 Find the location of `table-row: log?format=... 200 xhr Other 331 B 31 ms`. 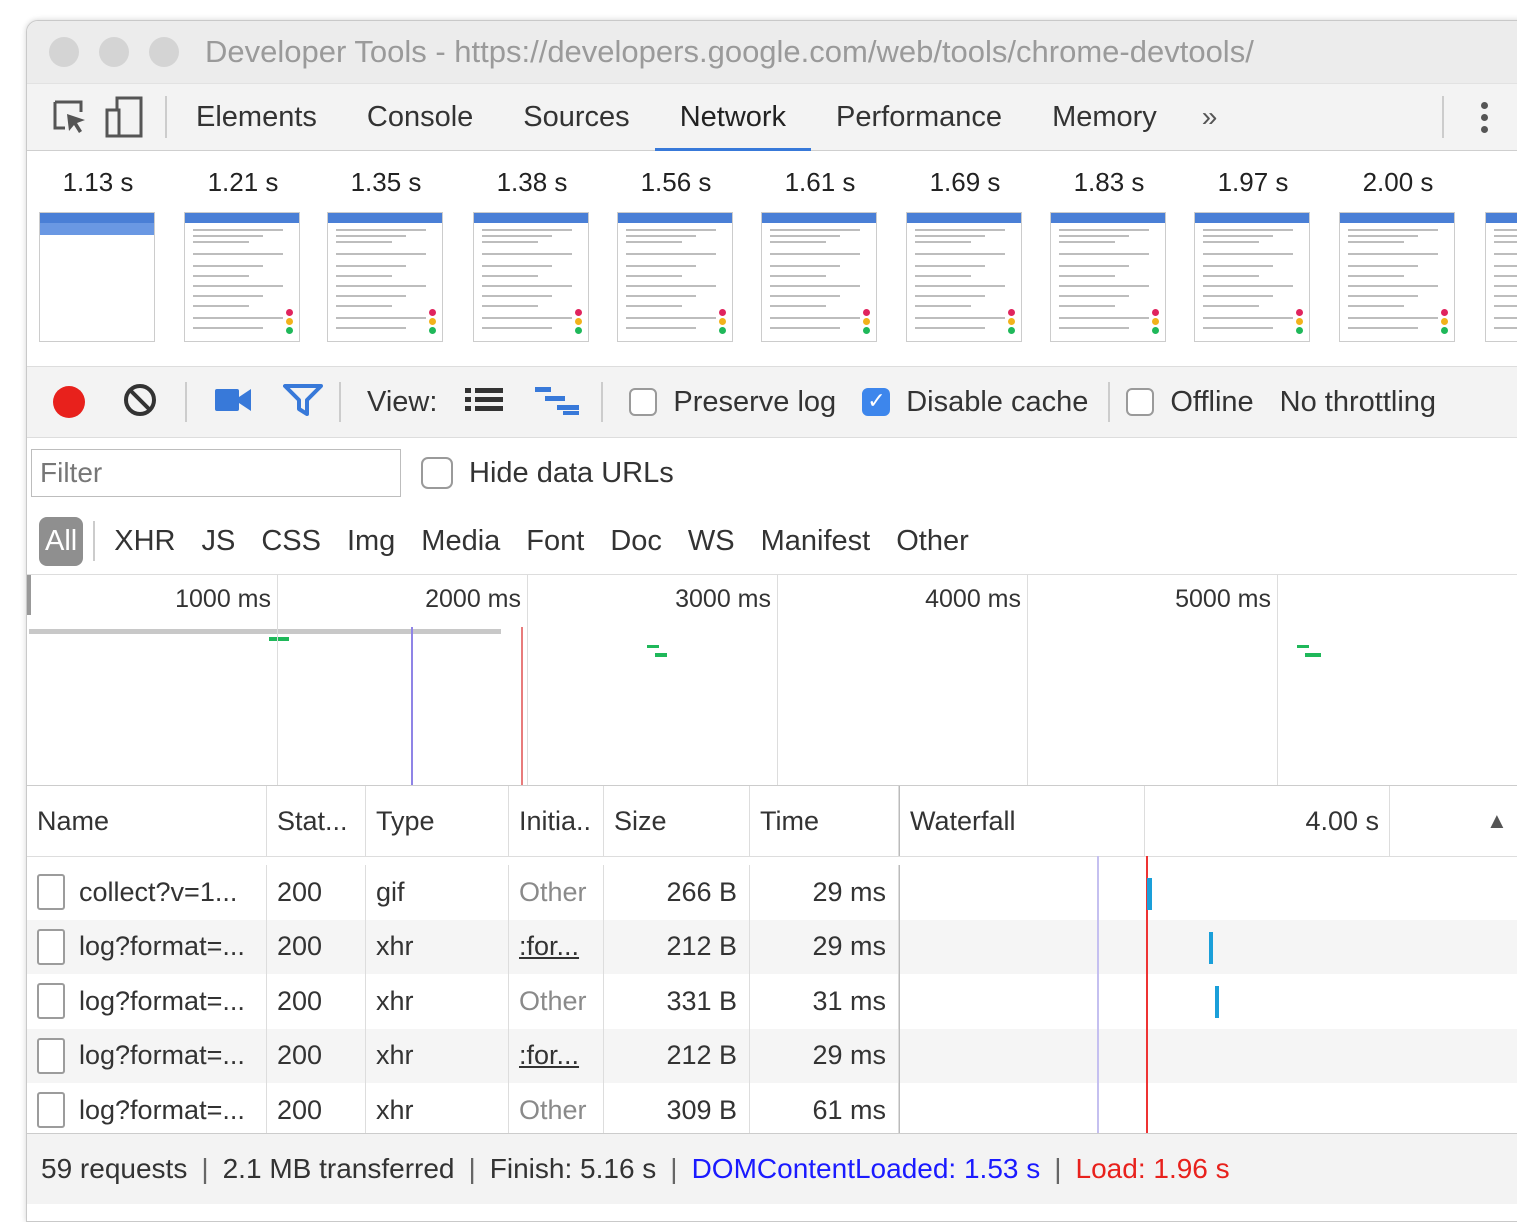

table-row: log?format=... 200 xhr Other 331 B 31 ms is located at coordinates (772, 1001).